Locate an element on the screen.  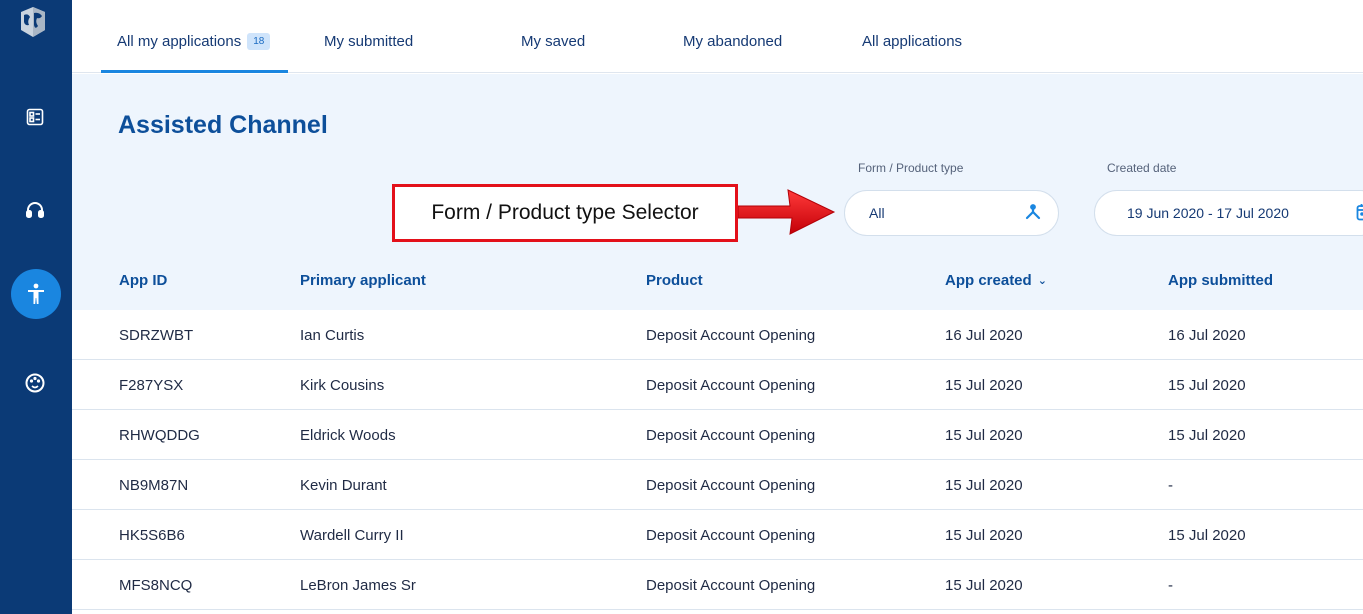
submitted-cell: 16 Jul 2020 is located at coordinates (1207, 335).